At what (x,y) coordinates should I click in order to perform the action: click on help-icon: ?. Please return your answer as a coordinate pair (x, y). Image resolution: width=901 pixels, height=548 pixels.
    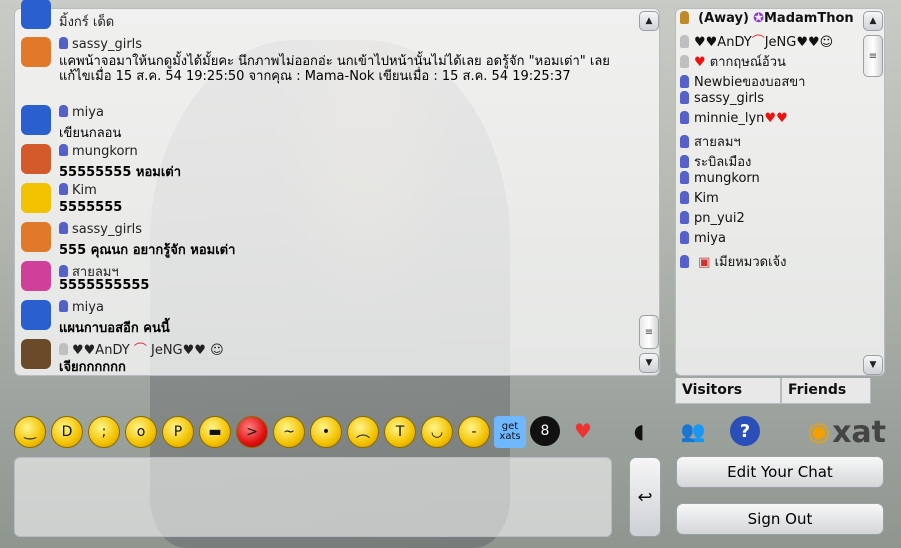
    Looking at the image, I should click on (745, 431).